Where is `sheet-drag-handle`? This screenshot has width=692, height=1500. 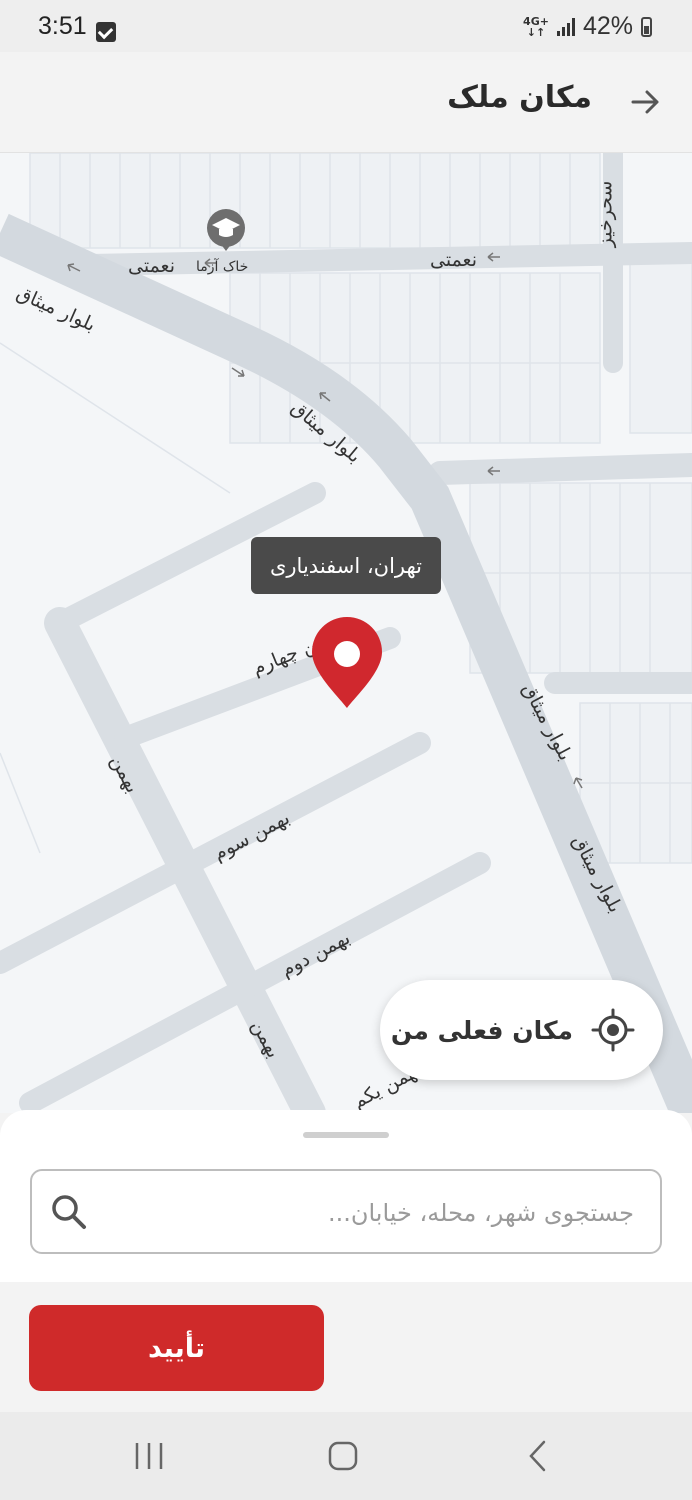 sheet-drag-handle is located at coordinates (346, 1135).